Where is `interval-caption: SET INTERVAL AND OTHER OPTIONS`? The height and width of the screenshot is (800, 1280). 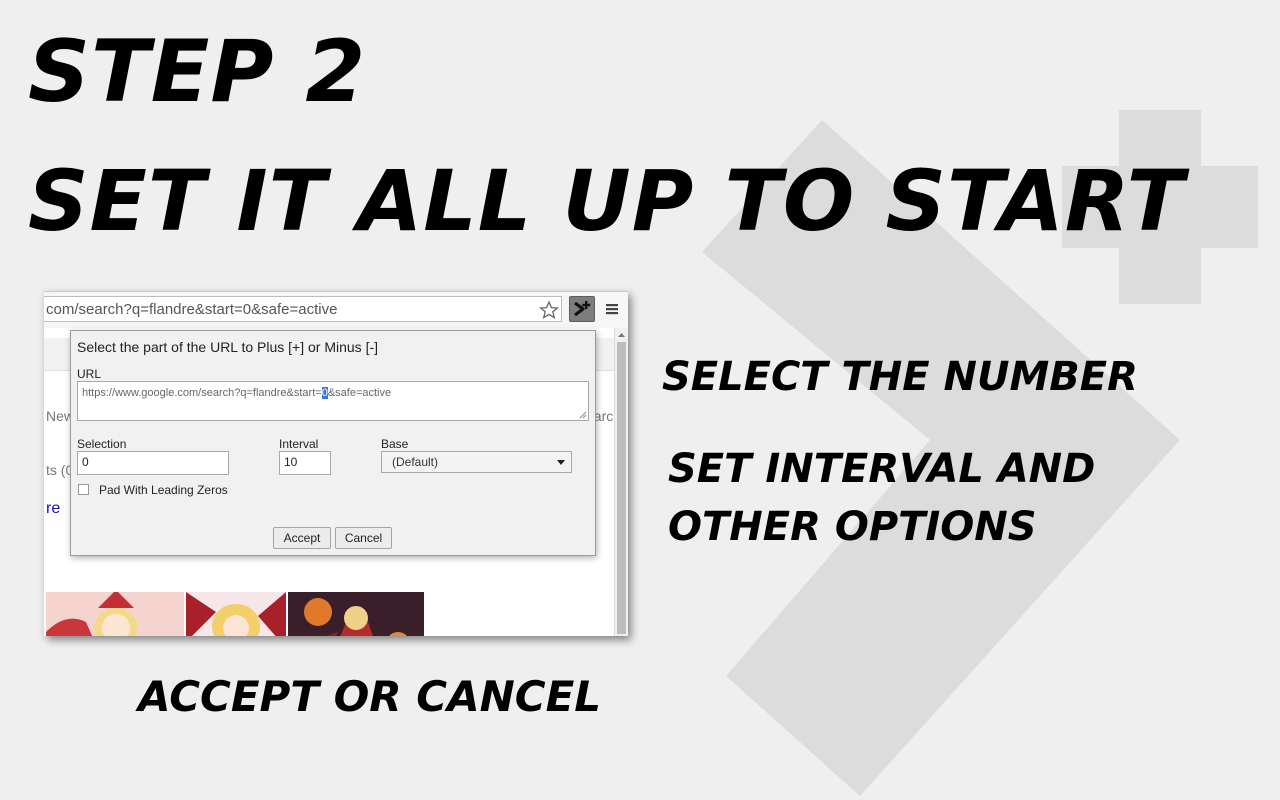 interval-caption: SET INTERVAL AND OTHER OPTIONS is located at coordinates (881, 498).